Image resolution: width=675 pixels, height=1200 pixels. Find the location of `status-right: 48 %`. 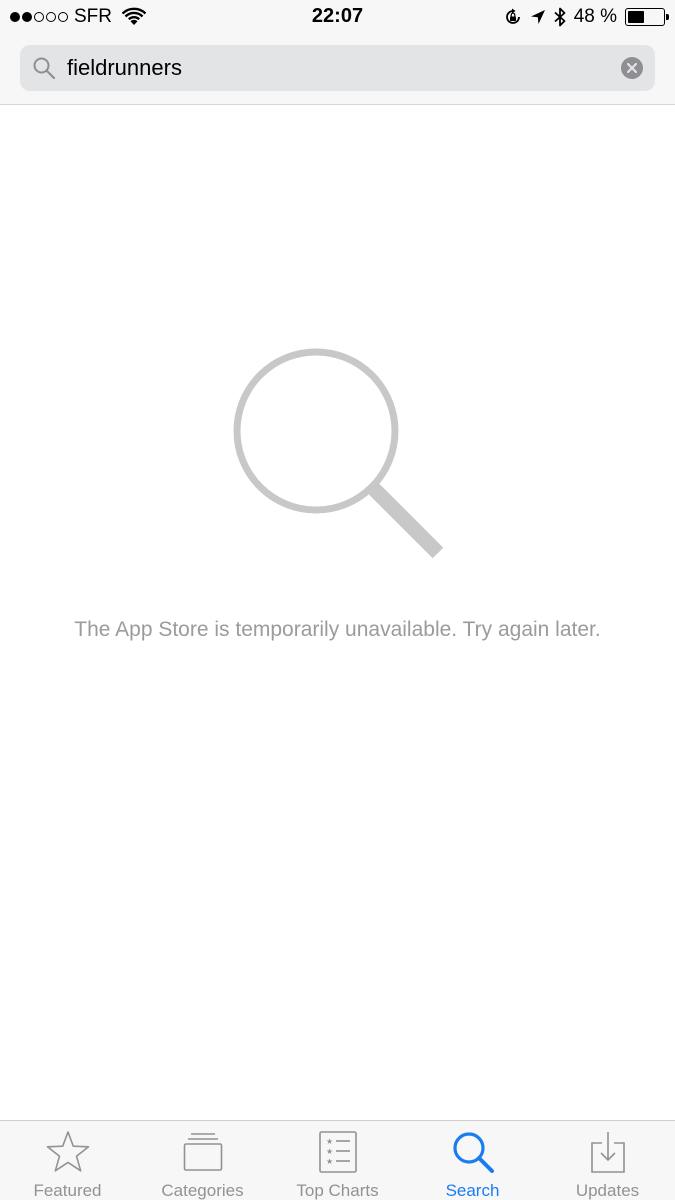

status-right: 48 % is located at coordinates (586, 17).